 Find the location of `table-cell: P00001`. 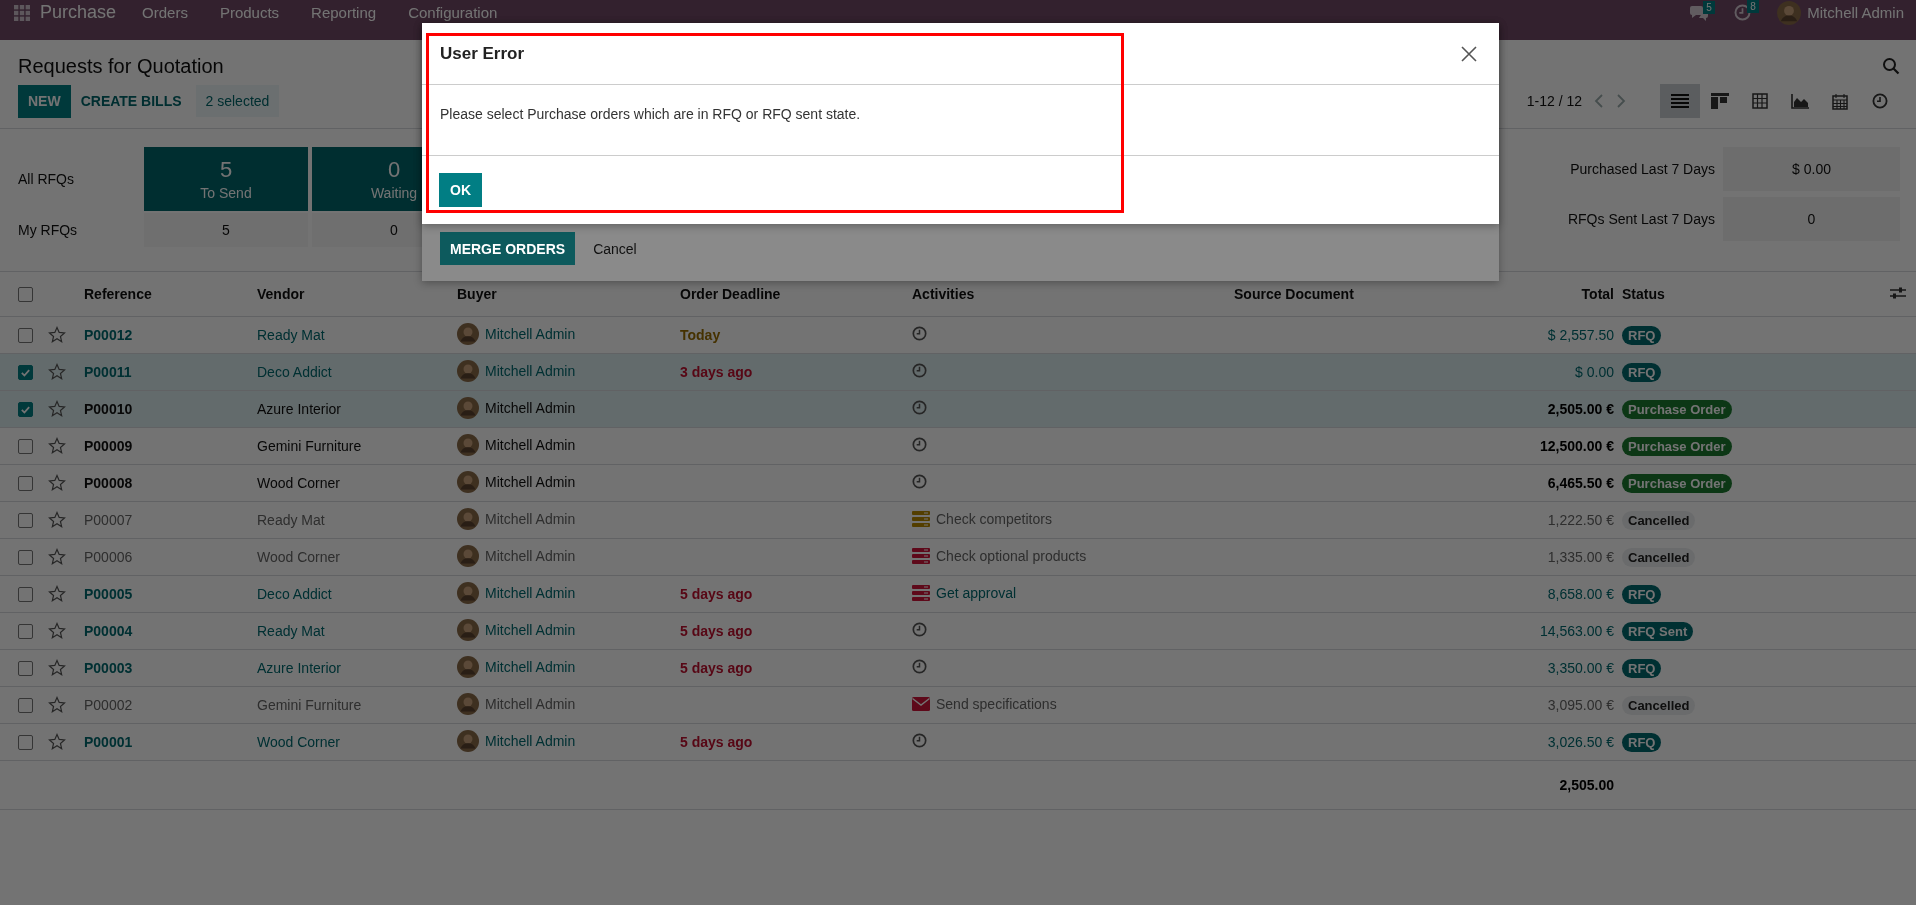

table-cell: P00001 is located at coordinates (108, 742).